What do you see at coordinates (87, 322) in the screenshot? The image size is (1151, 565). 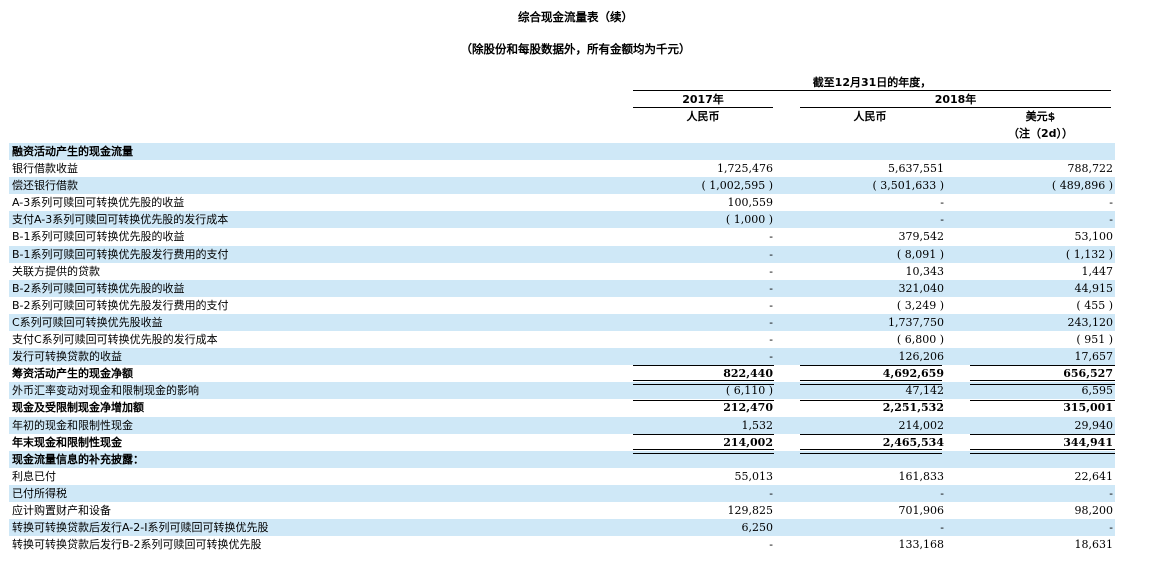 I see `row-label: C系列可赎回可转换优先股收益` at bounding box center [87, 322].